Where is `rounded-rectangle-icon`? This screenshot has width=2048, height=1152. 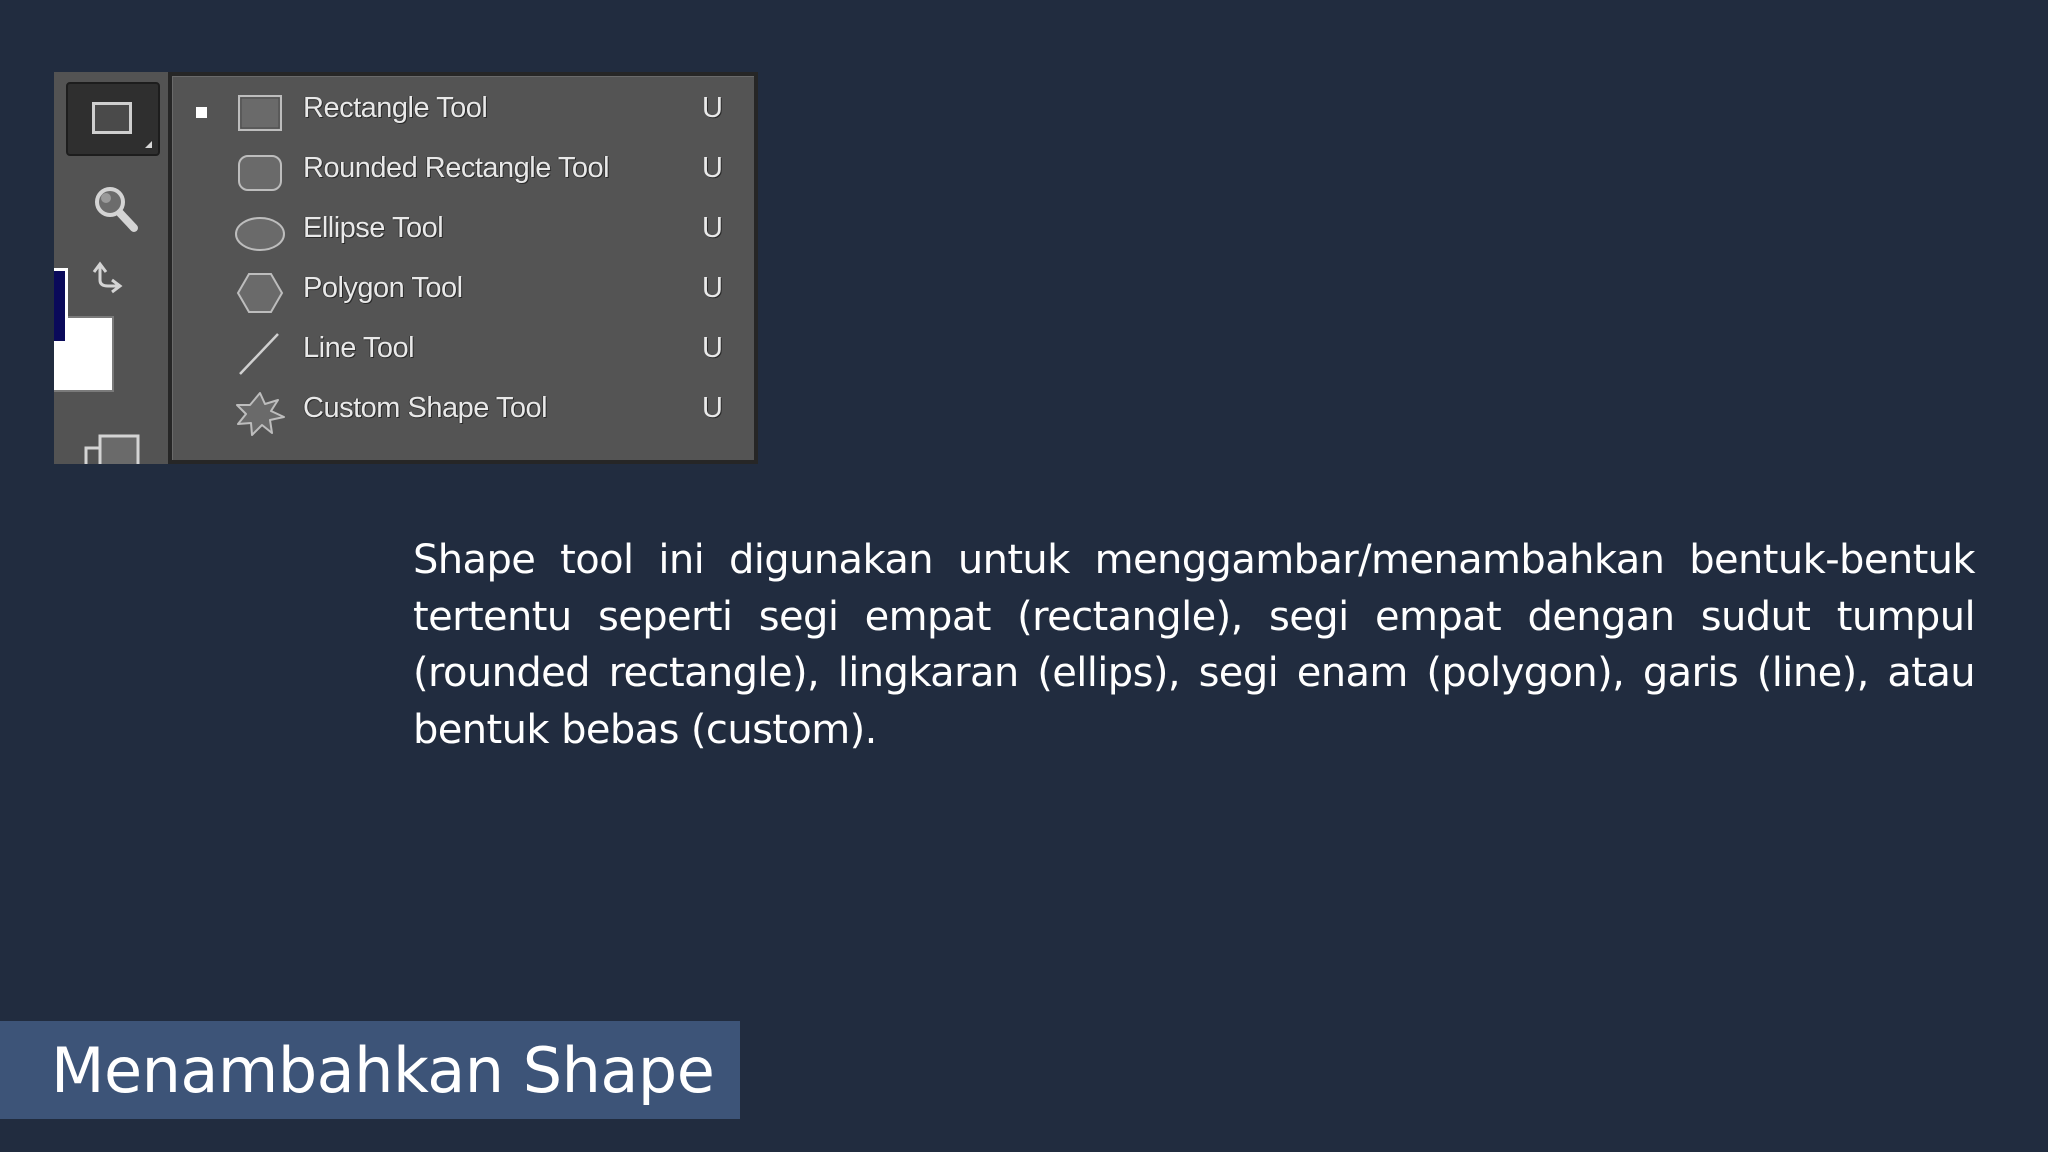 rounded-rectangle-icon is located at coordinates (260, 173).